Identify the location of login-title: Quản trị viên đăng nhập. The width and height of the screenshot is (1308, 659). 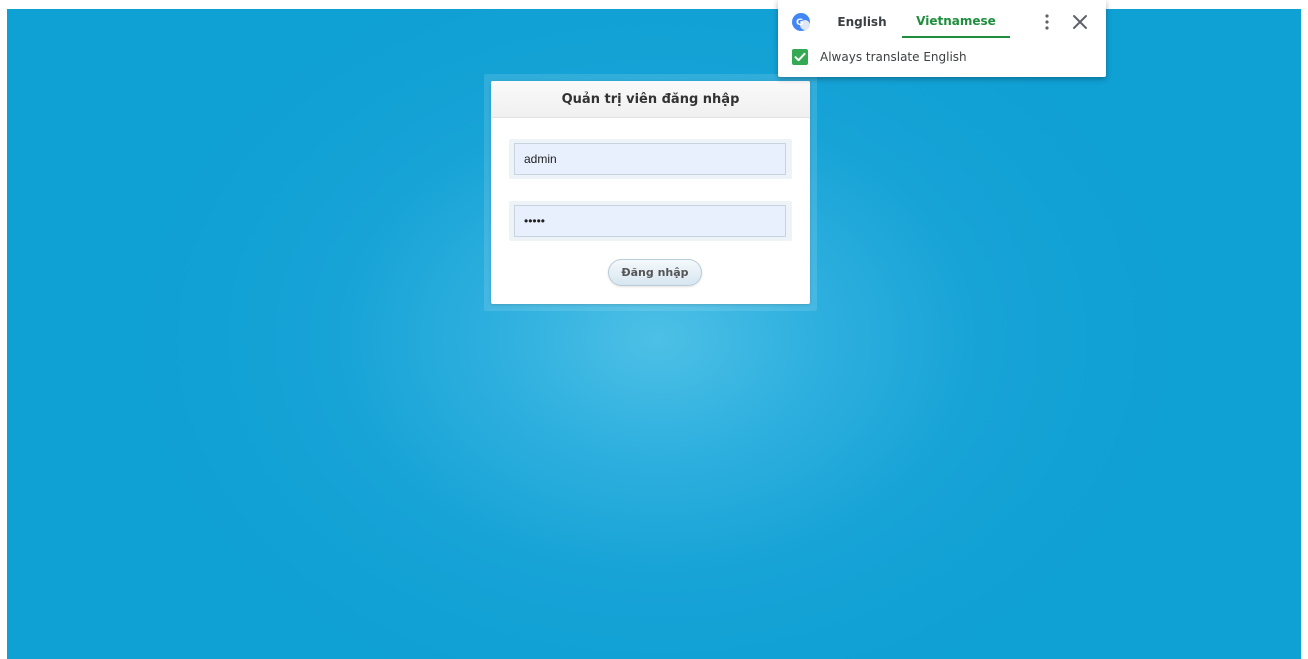
(650, 99).